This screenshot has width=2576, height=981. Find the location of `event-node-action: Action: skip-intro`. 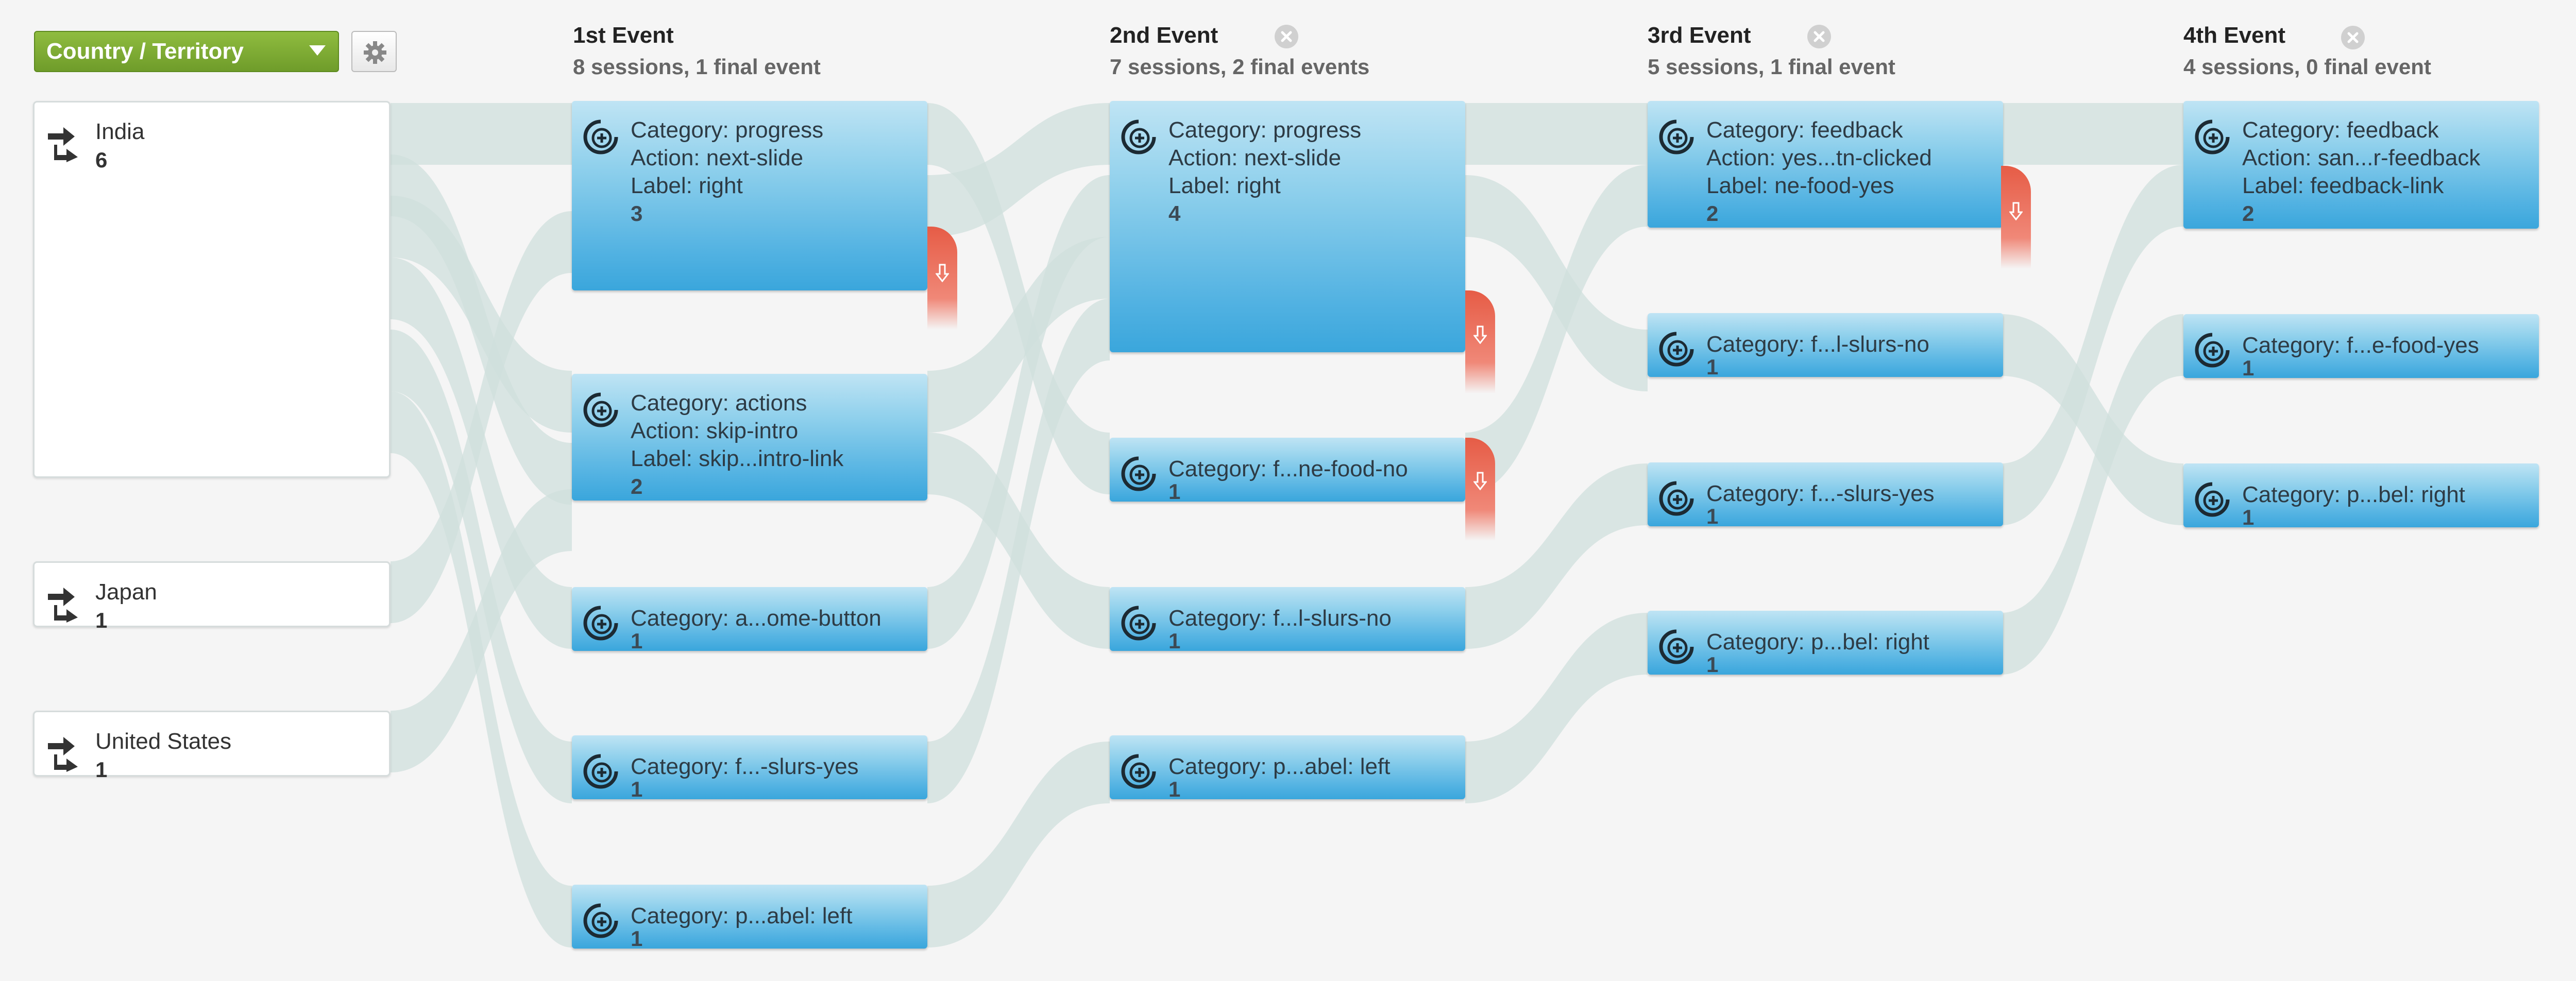

event-node-action: Action: skip-intro is located at coordinates (715, 430).